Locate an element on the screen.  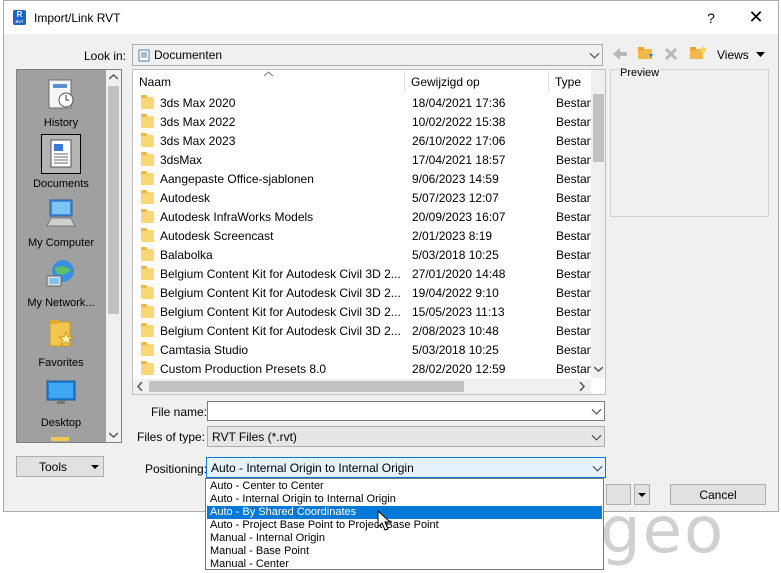
close-button: ✕ is located at coordinates (756, 17).